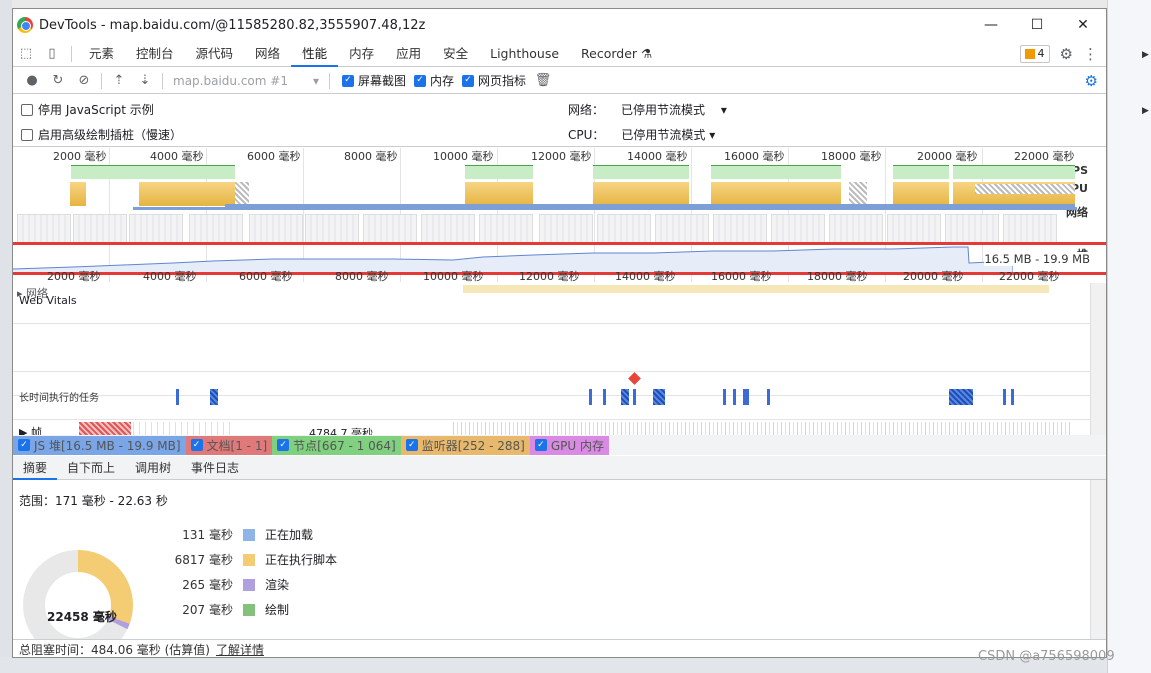 The width and height of the screenshot is (1151, 673). I want to click on learn-more-link: 了解详情, so click(240, 649).